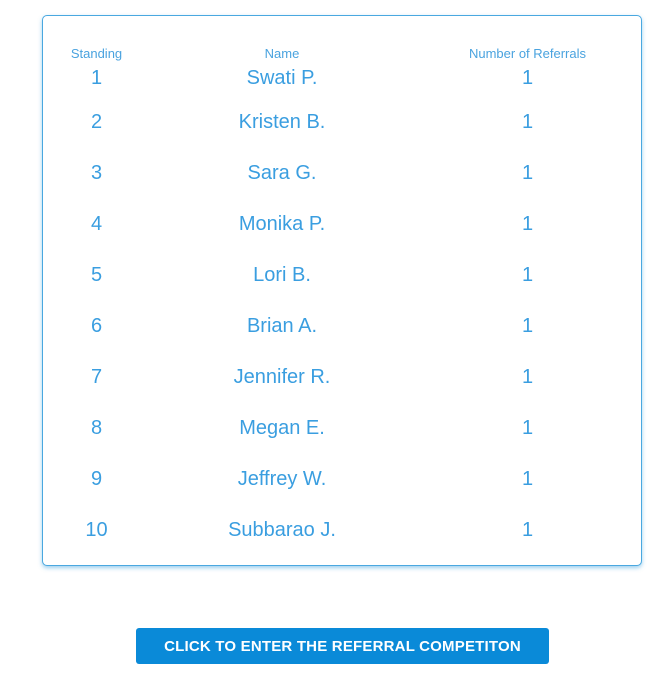 The height and width of the screenshot is (674, 668). What do you see at coordinates (282, 428) in the screenshot?
I see `name-cell: Megan E.` at bounding box center [282, 428].